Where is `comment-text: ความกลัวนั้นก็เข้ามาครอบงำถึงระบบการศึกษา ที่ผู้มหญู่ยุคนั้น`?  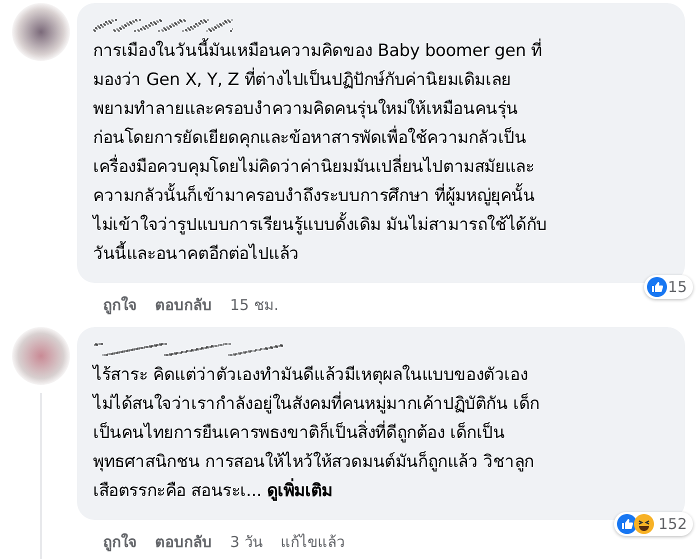 comment-text: ความกลัวนั้นก็เข้ามาครอบงำถึงระบบการศึกษา ที่ผู้มหญู่ยุคนั้น is located at coordinates (381, 196).